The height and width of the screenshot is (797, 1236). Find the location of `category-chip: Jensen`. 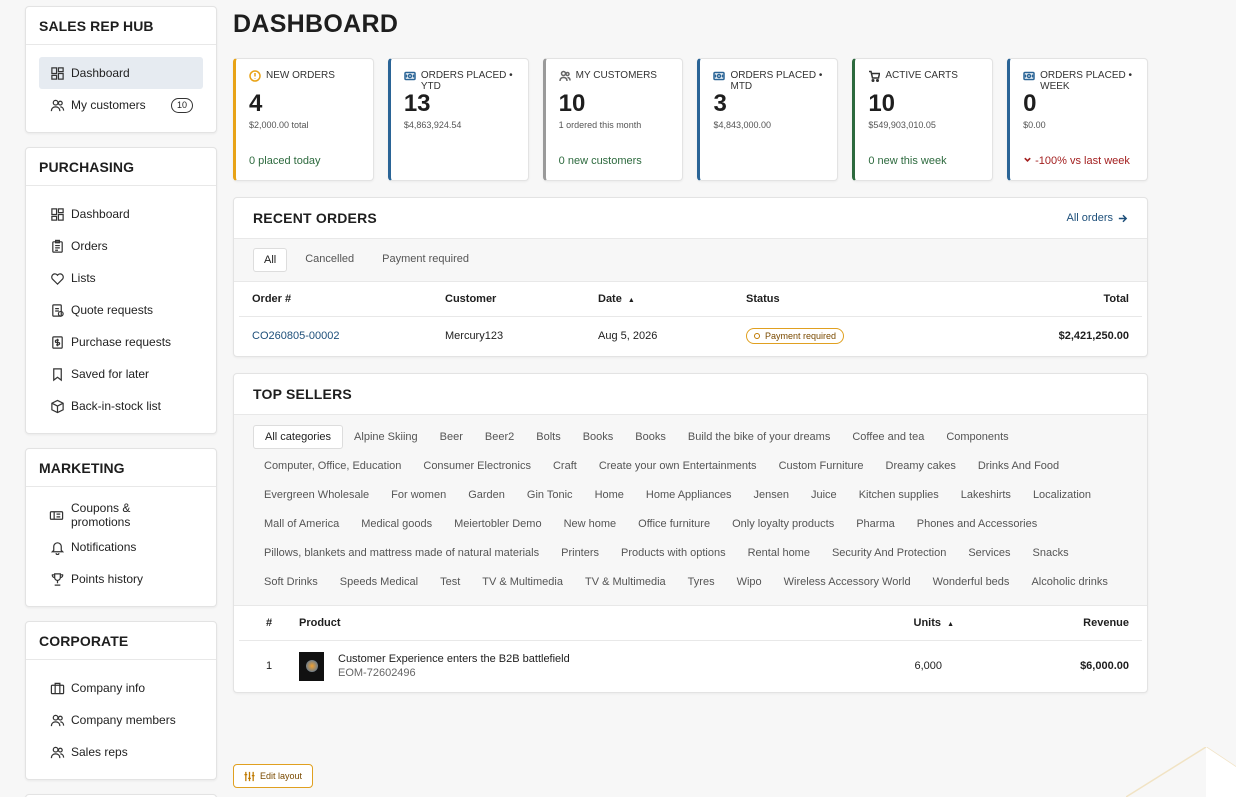

category-chip: Jensen is located at coordinates (771, 495).